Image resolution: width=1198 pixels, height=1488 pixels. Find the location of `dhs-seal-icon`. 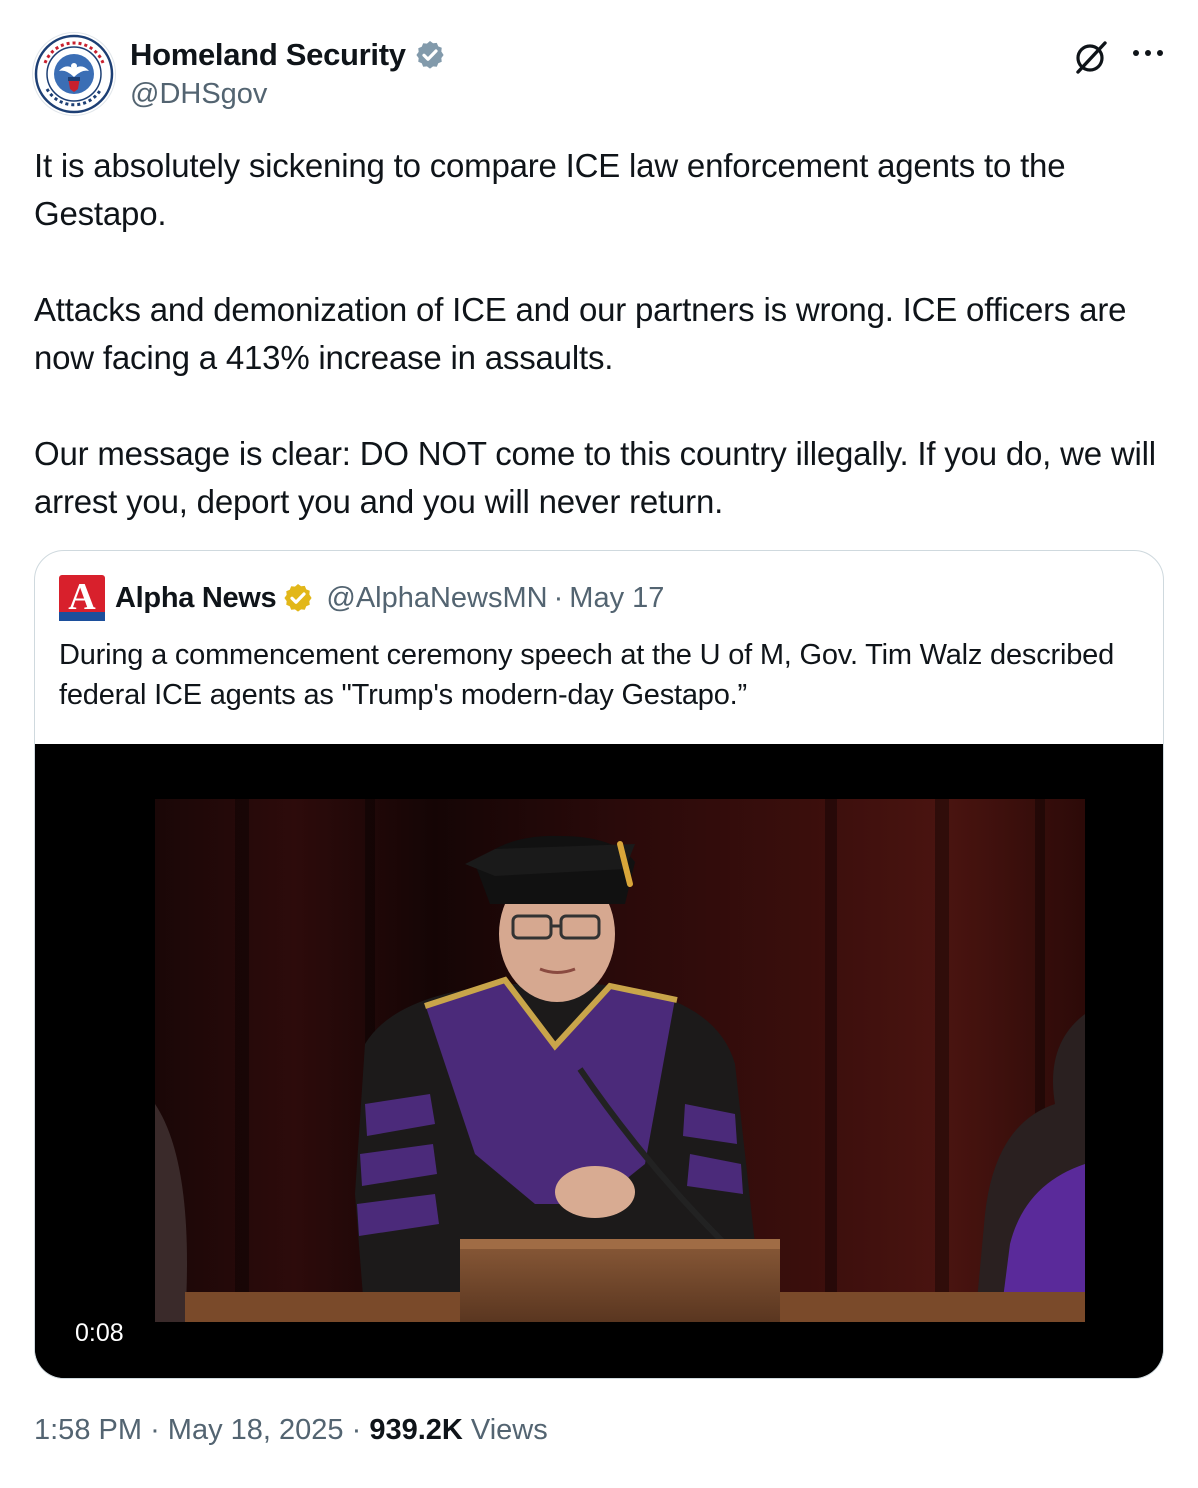

dhs-seal-icon is located at coordinates (74, 74).